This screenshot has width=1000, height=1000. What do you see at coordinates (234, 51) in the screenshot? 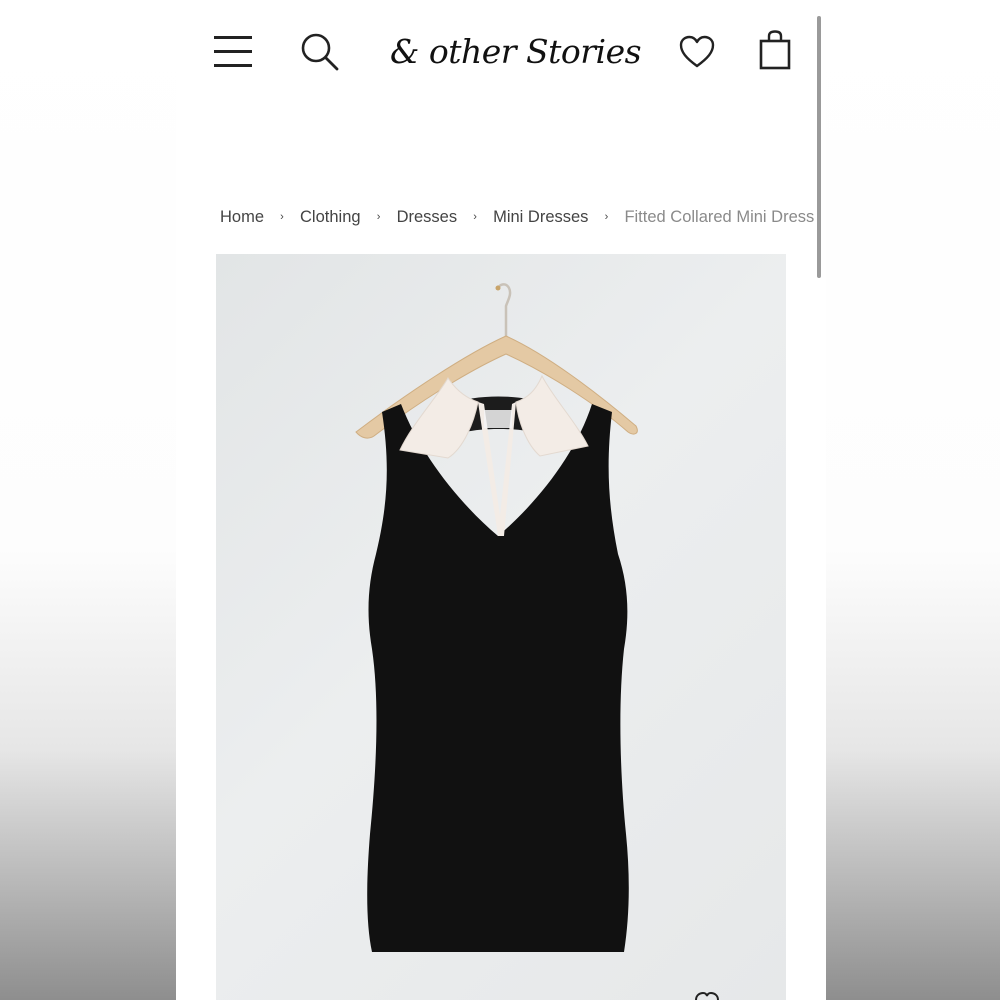
I see `hamburger-menu-icon` at bounding box center [234, 51].